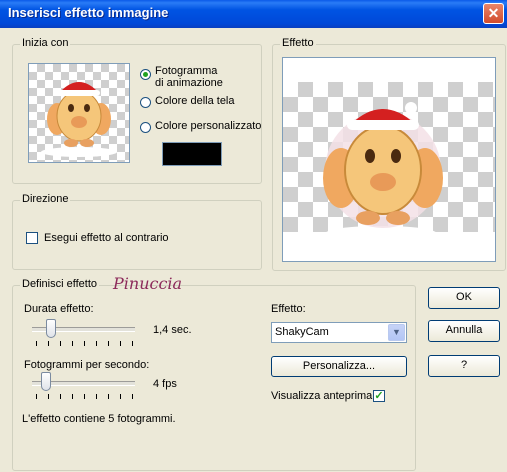 The width and height of the screenshot is (507, 472). Describe the element at coordinates (339, 332) in the screenshot. I see `effect-type-select: ShakyCam ▼` at that location.